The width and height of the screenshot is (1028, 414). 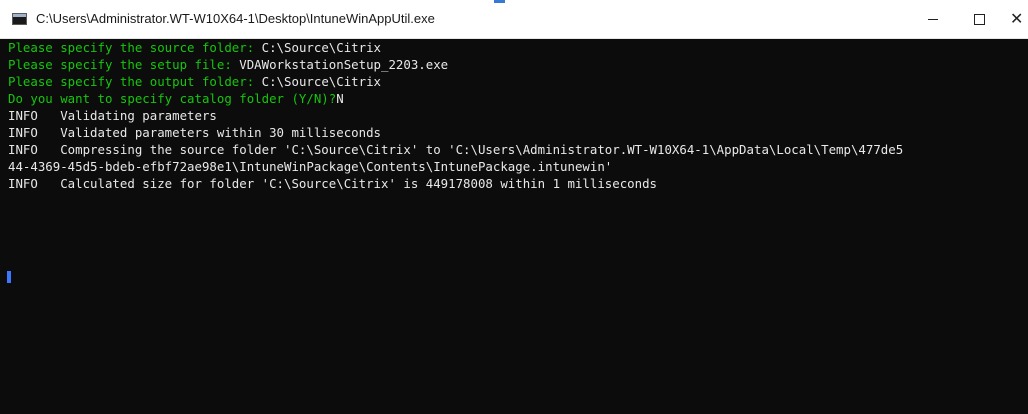 What do you see at coordinates (344, 64) in the screenshot?
I see `prompt-answer: VDAWorkstationSetup_2203.exe` at bounding box center [344, 64].